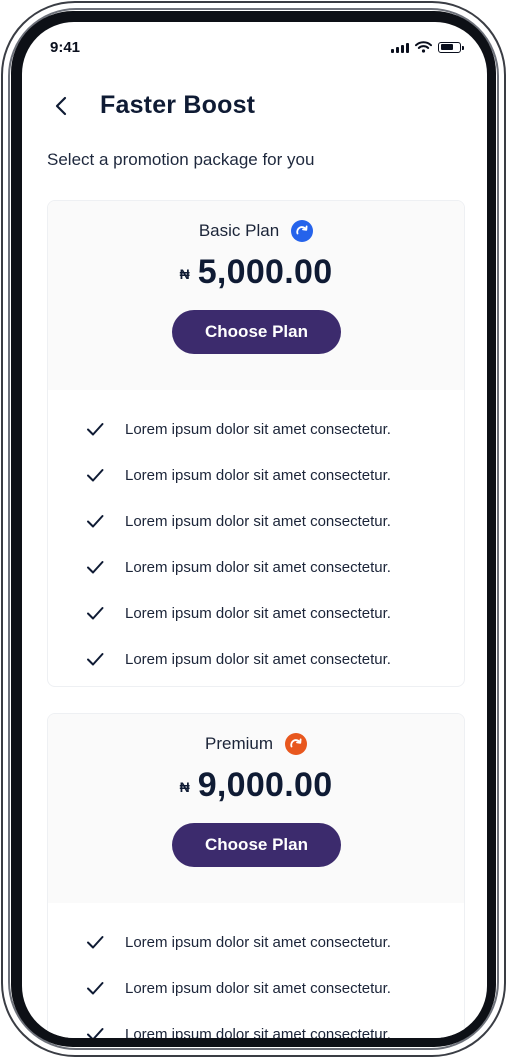 This screenshot has height=1060, width=509. I want to click on battery-level-fill, so click(446, 47).